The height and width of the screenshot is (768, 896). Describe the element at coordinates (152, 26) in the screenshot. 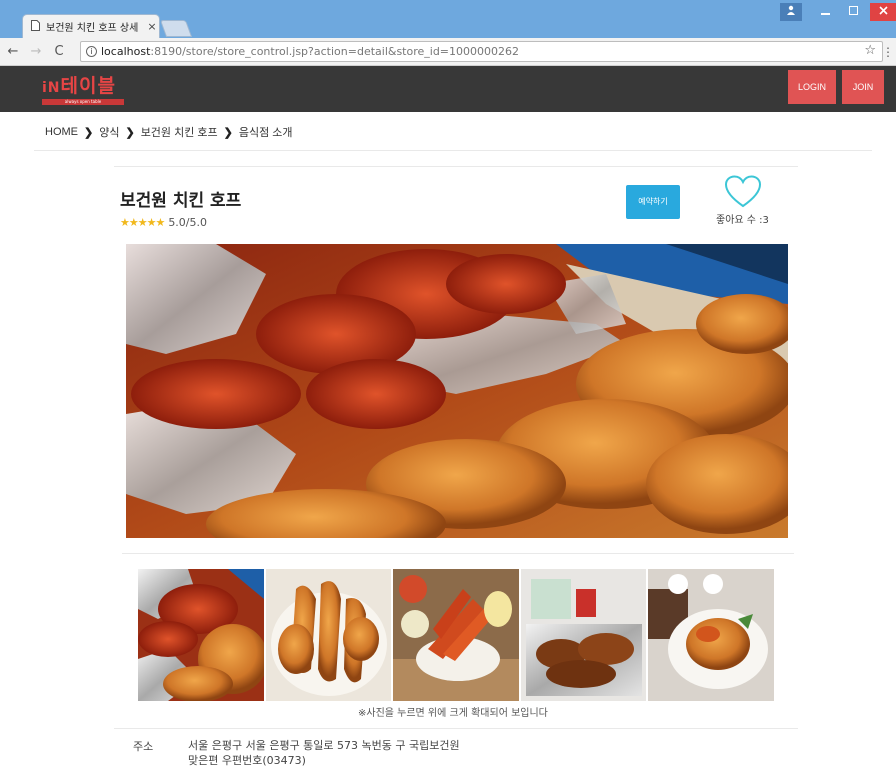

I see `tab-close-icon: ×` at that location.